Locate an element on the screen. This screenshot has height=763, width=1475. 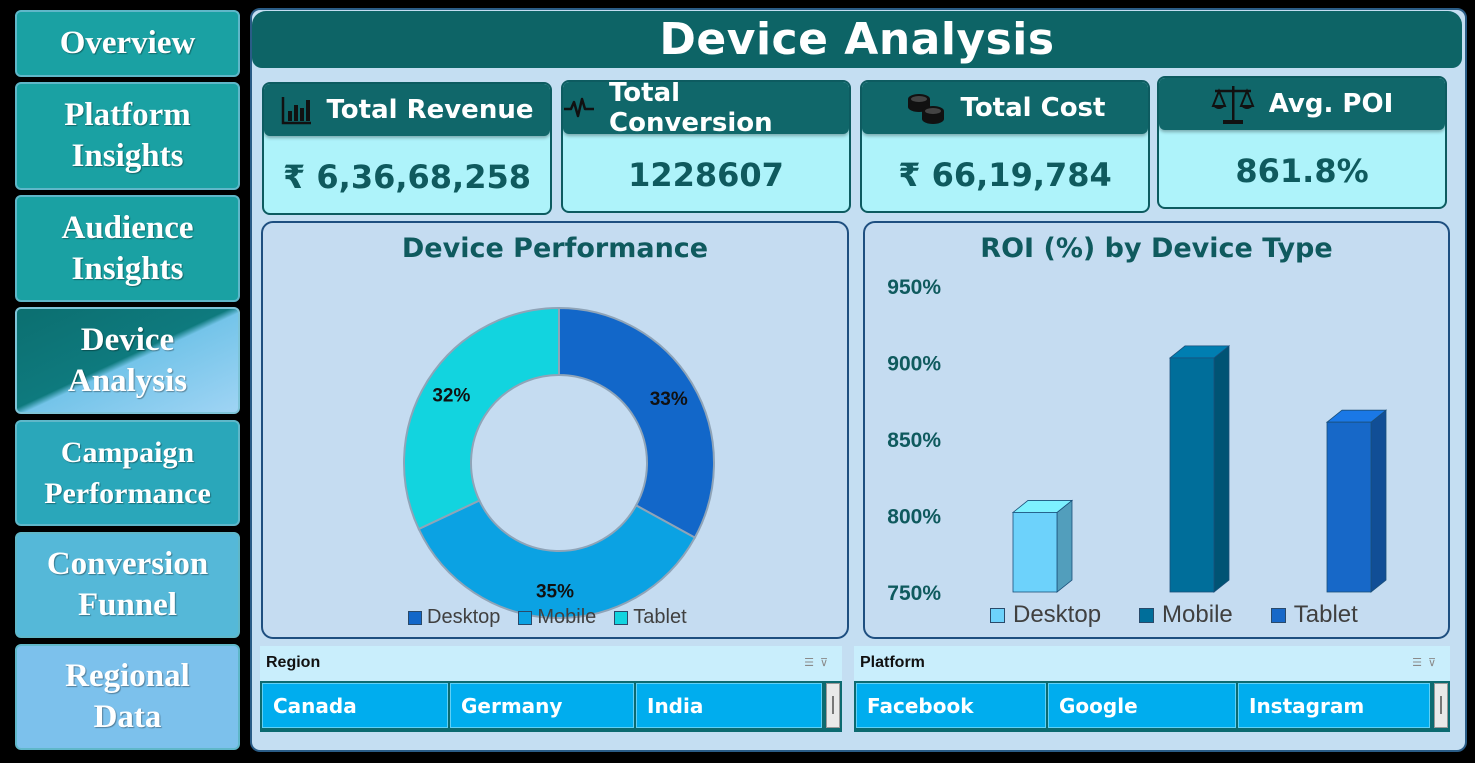
y-tick-label: 850% is located at coordinates (914, 440).